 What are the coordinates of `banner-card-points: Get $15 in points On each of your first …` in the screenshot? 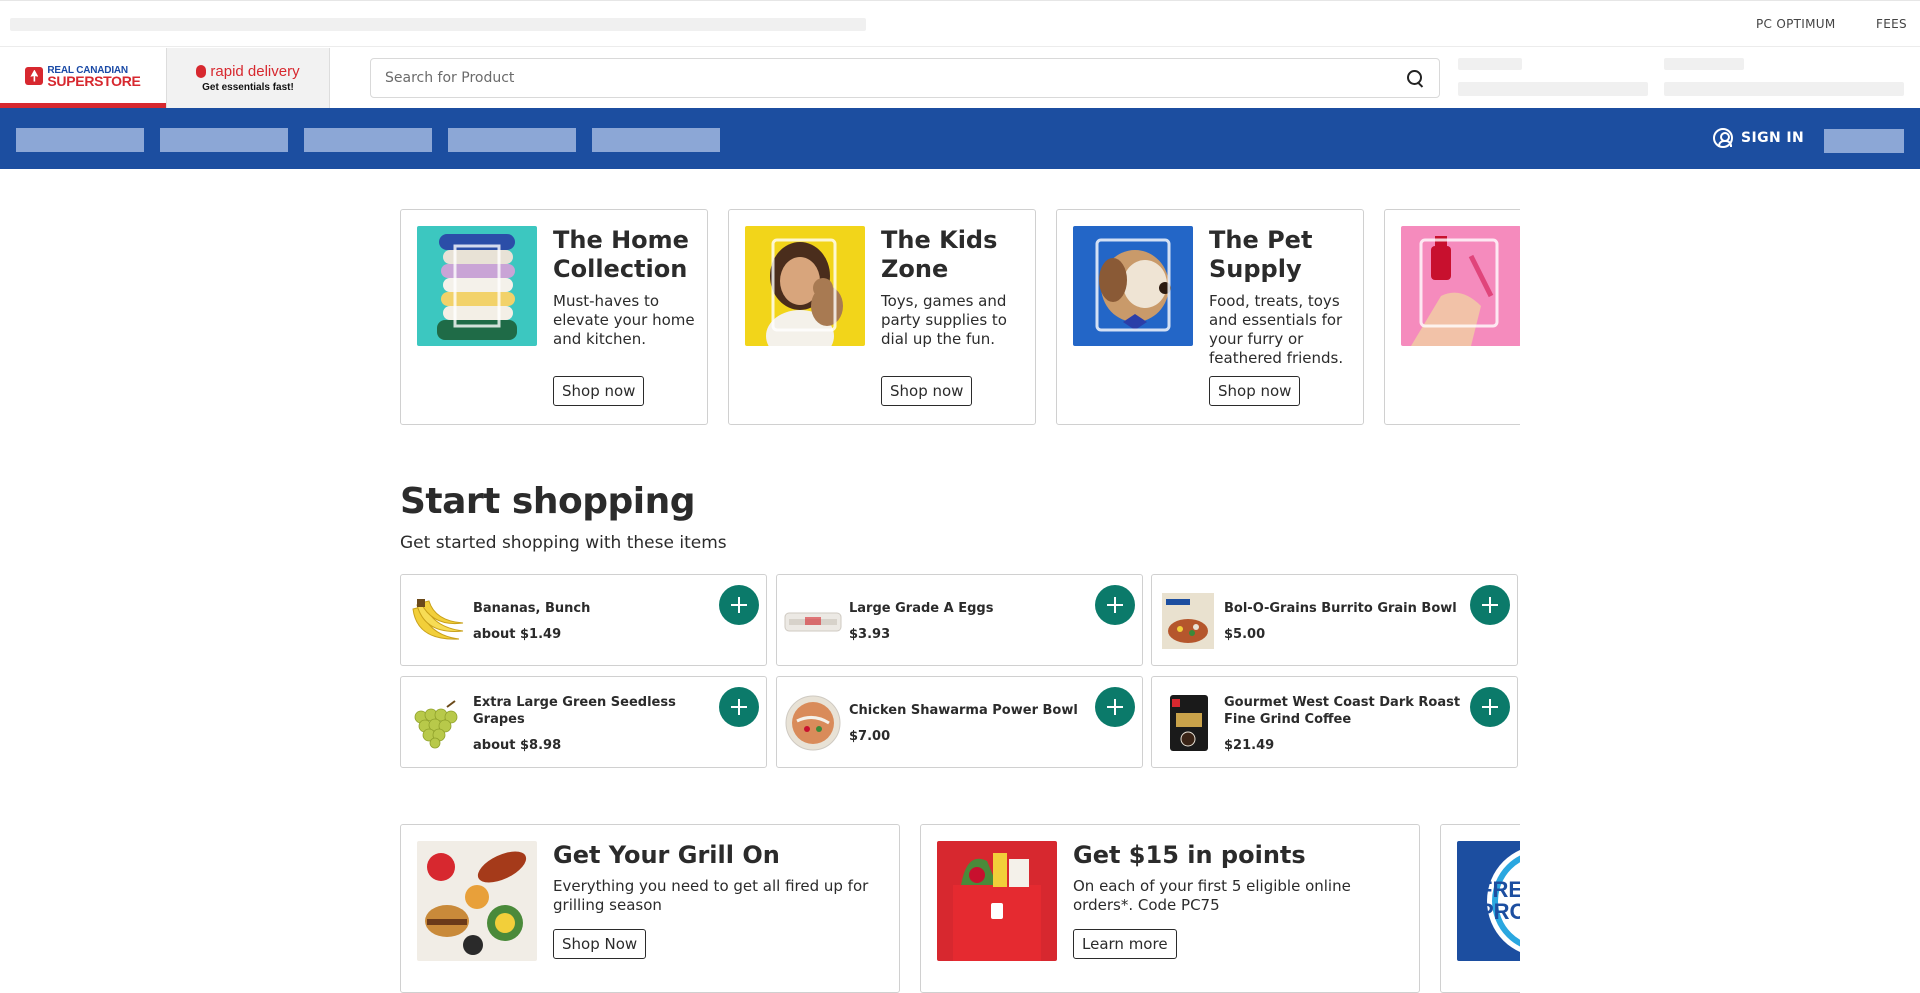 It's located at (1170, 908).